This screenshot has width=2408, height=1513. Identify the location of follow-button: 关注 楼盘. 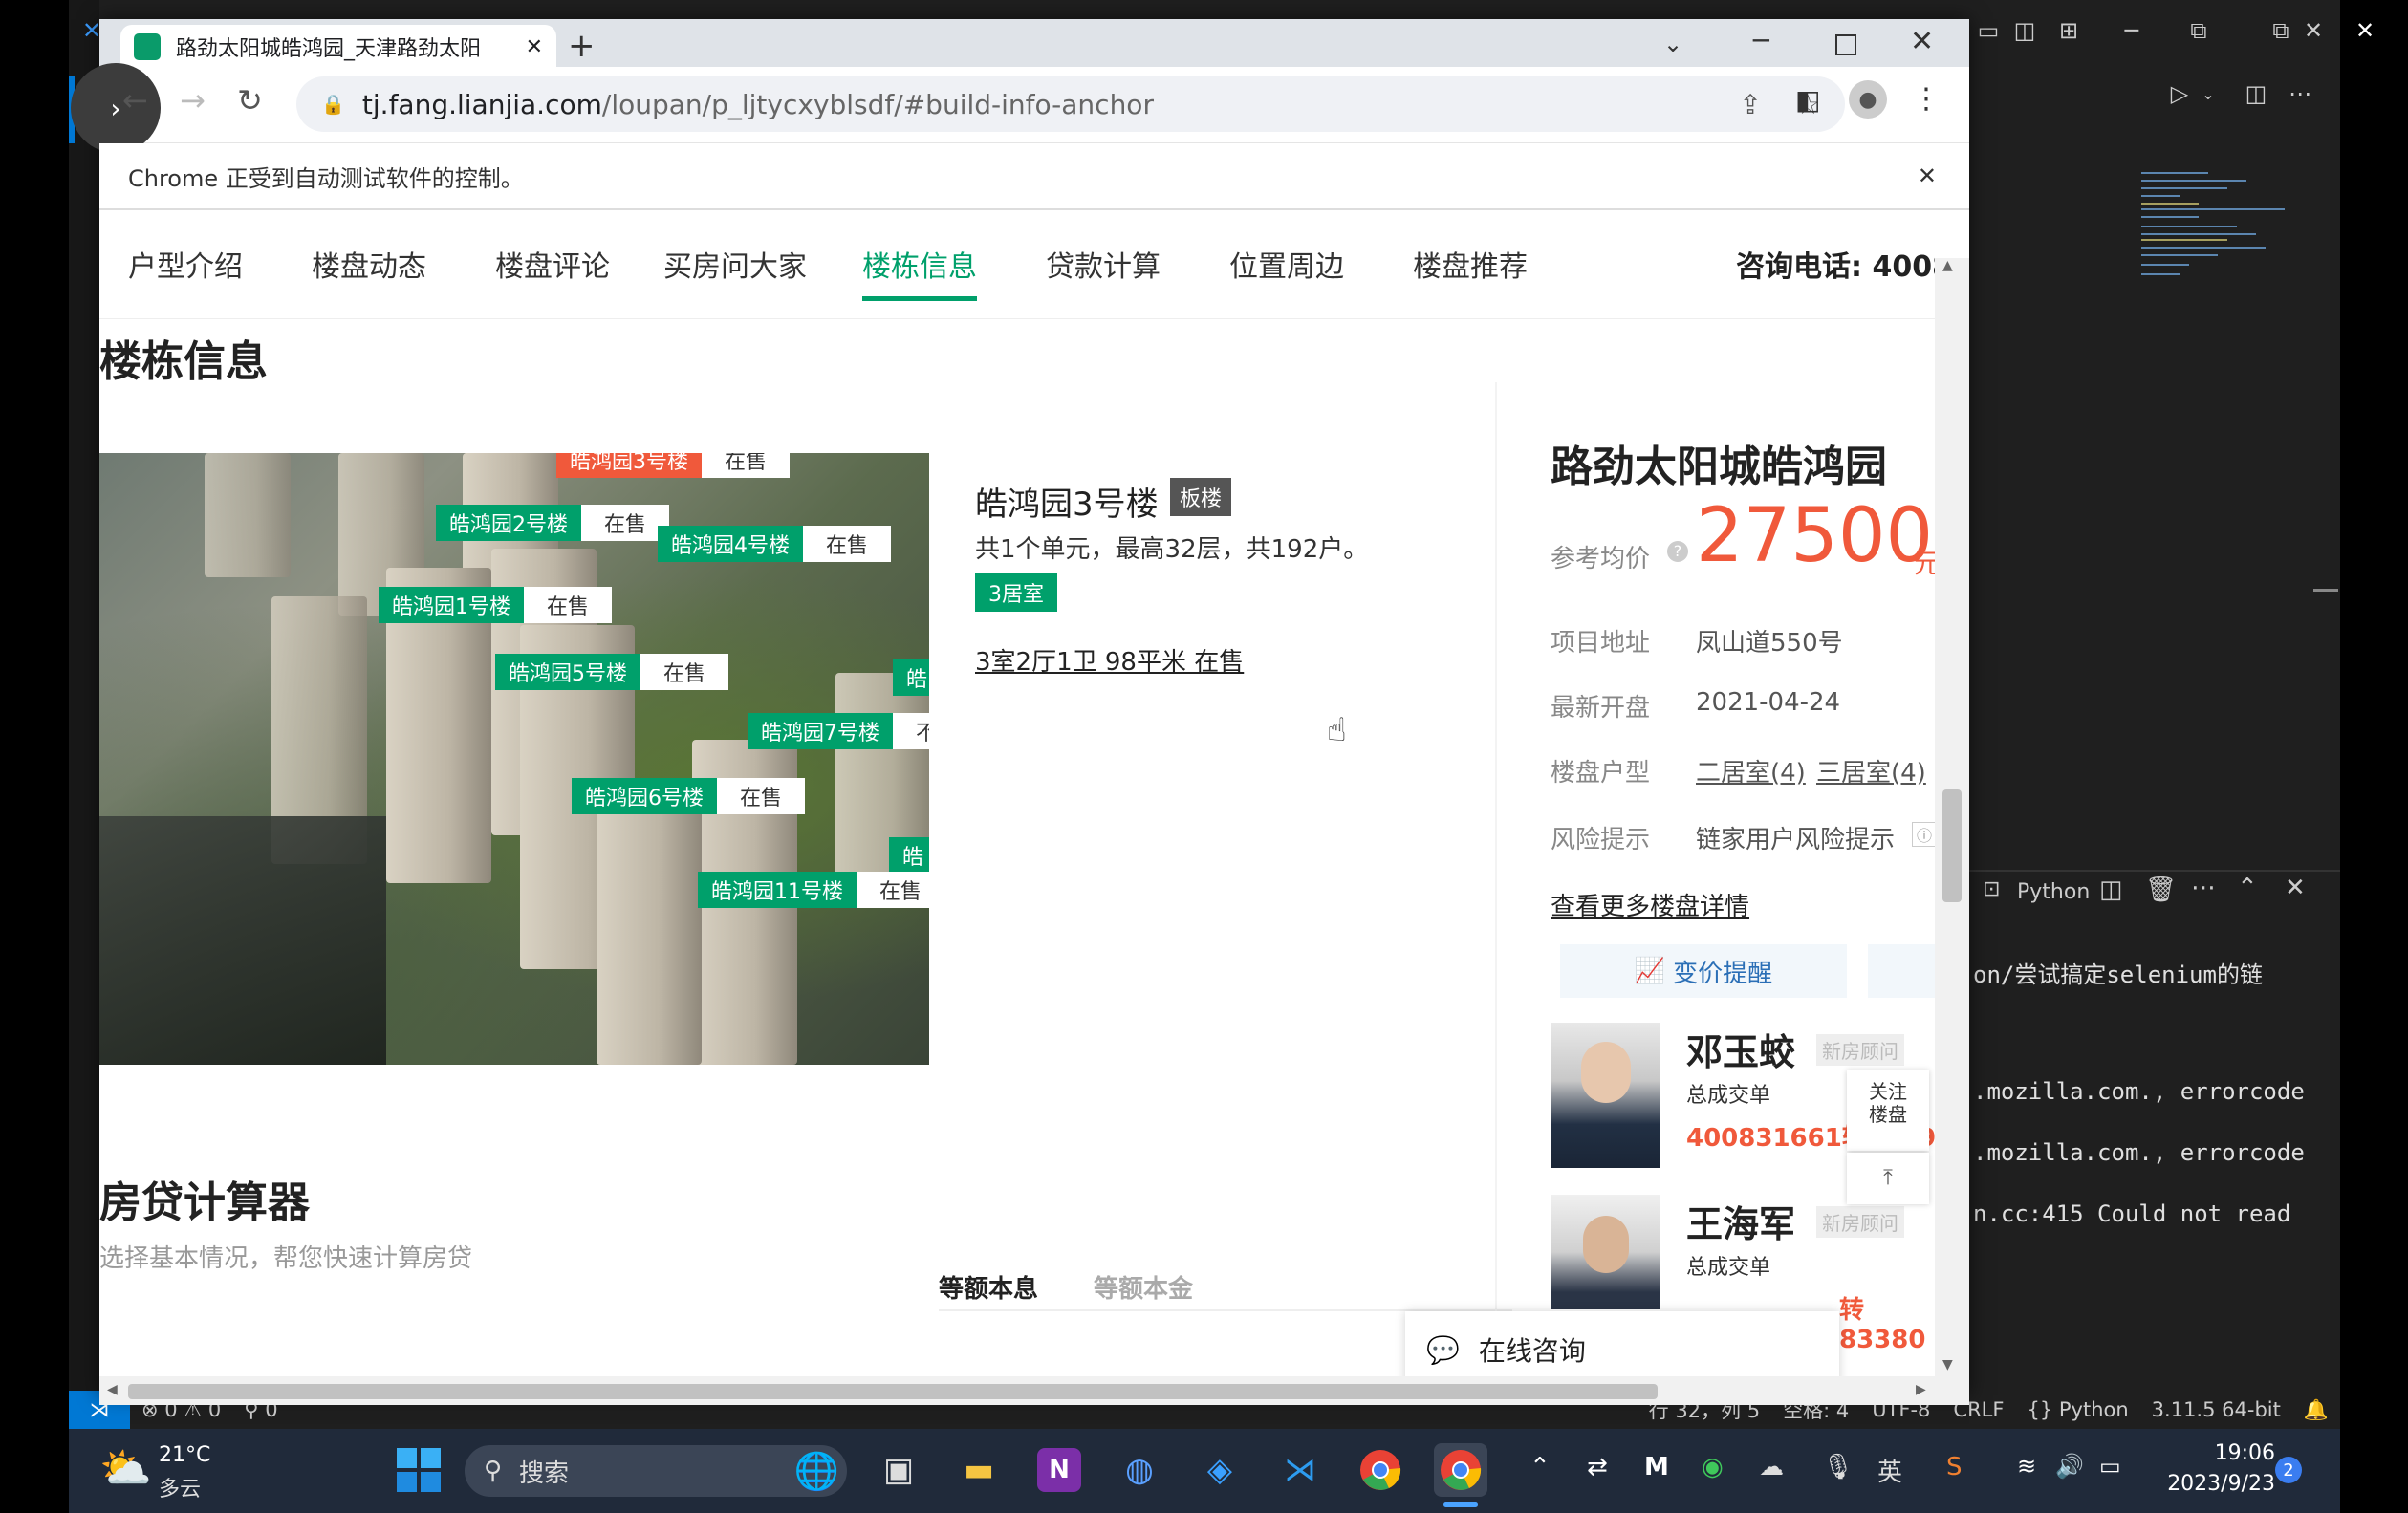
(1888, 1111).